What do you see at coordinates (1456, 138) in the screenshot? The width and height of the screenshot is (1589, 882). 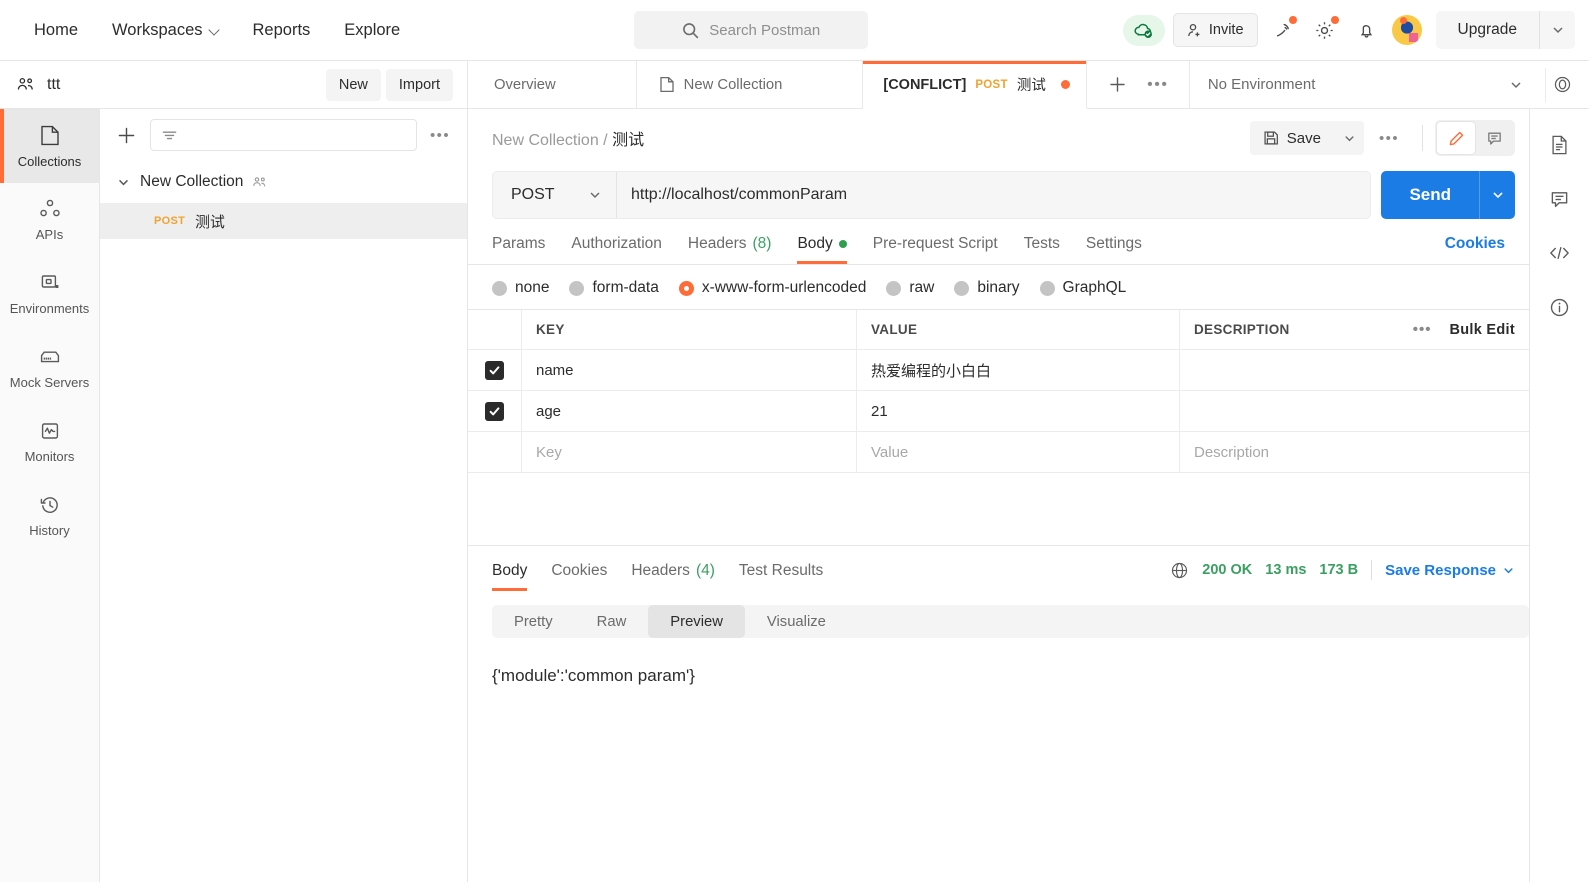 I see `edit-mode-button` at bounding box center [1456, 138].